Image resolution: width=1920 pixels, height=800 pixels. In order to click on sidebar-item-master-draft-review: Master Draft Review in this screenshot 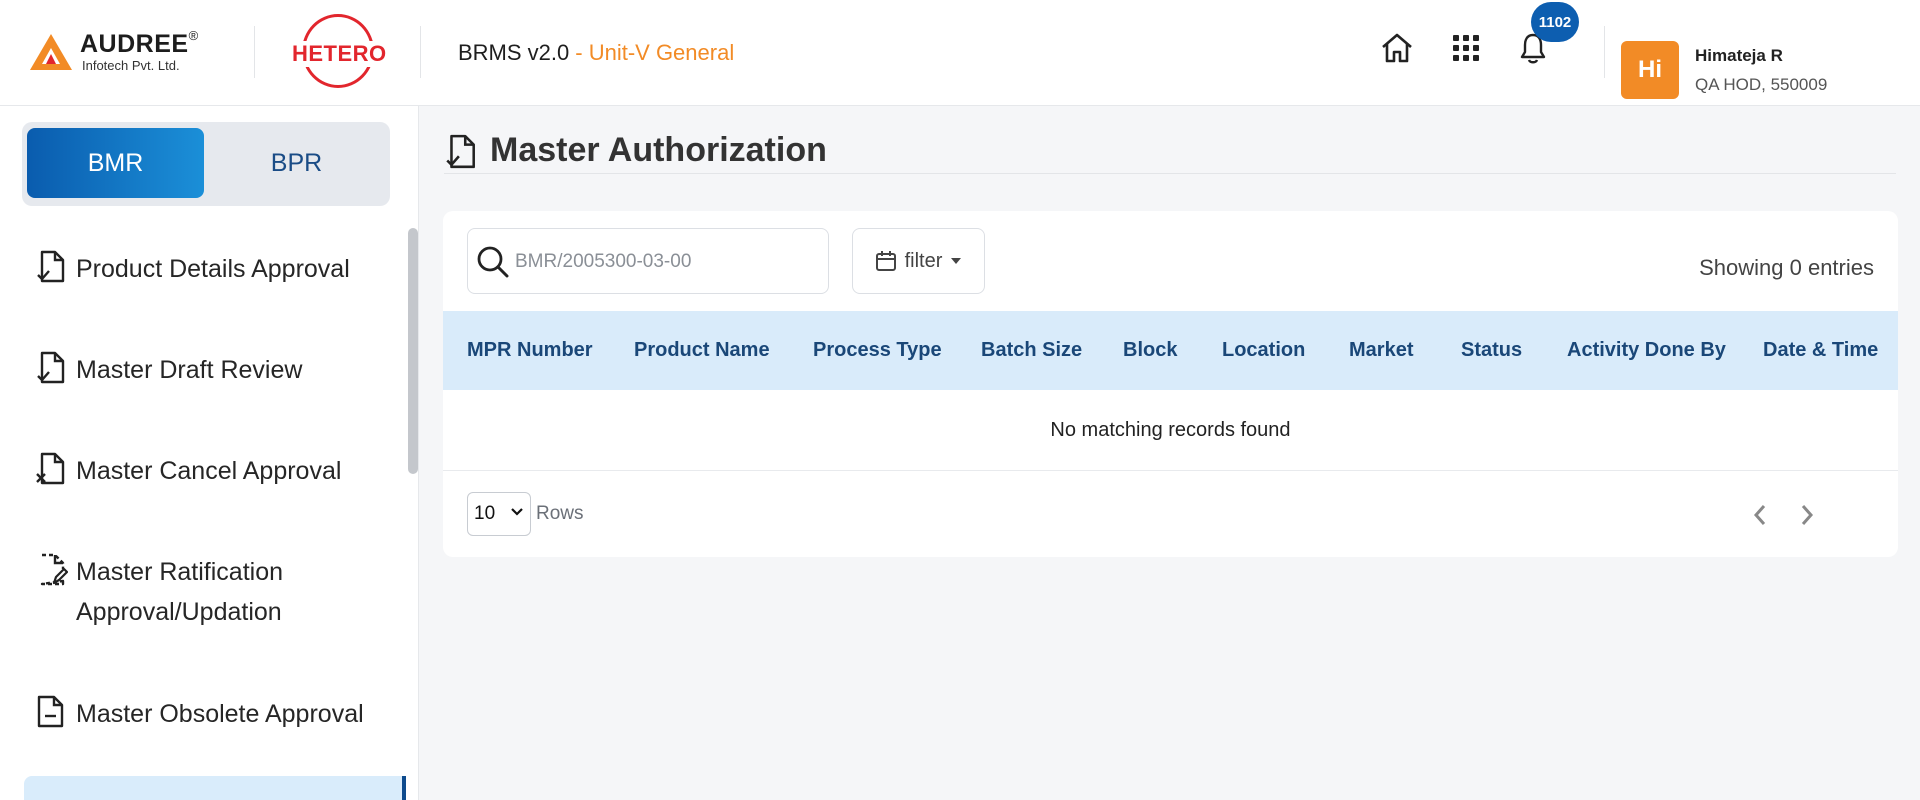, I will do `click(211, 370)`.